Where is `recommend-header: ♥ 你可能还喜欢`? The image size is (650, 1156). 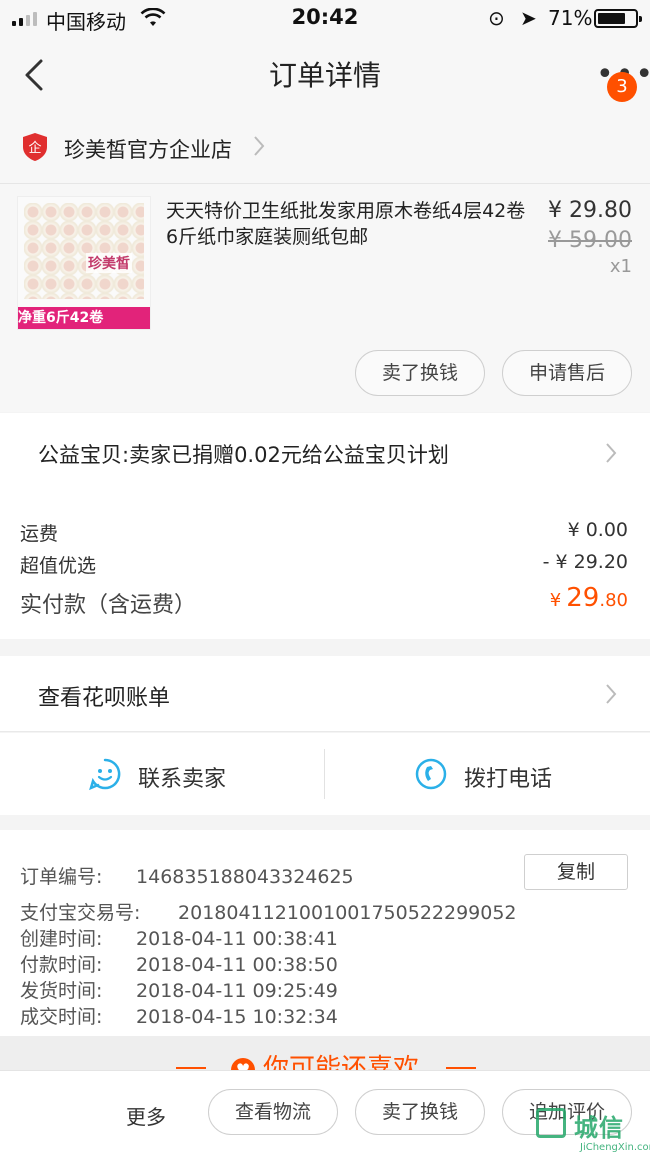 recommend-header: ♥ 你可能还喜欢 is located at coordinates (325, 1053).